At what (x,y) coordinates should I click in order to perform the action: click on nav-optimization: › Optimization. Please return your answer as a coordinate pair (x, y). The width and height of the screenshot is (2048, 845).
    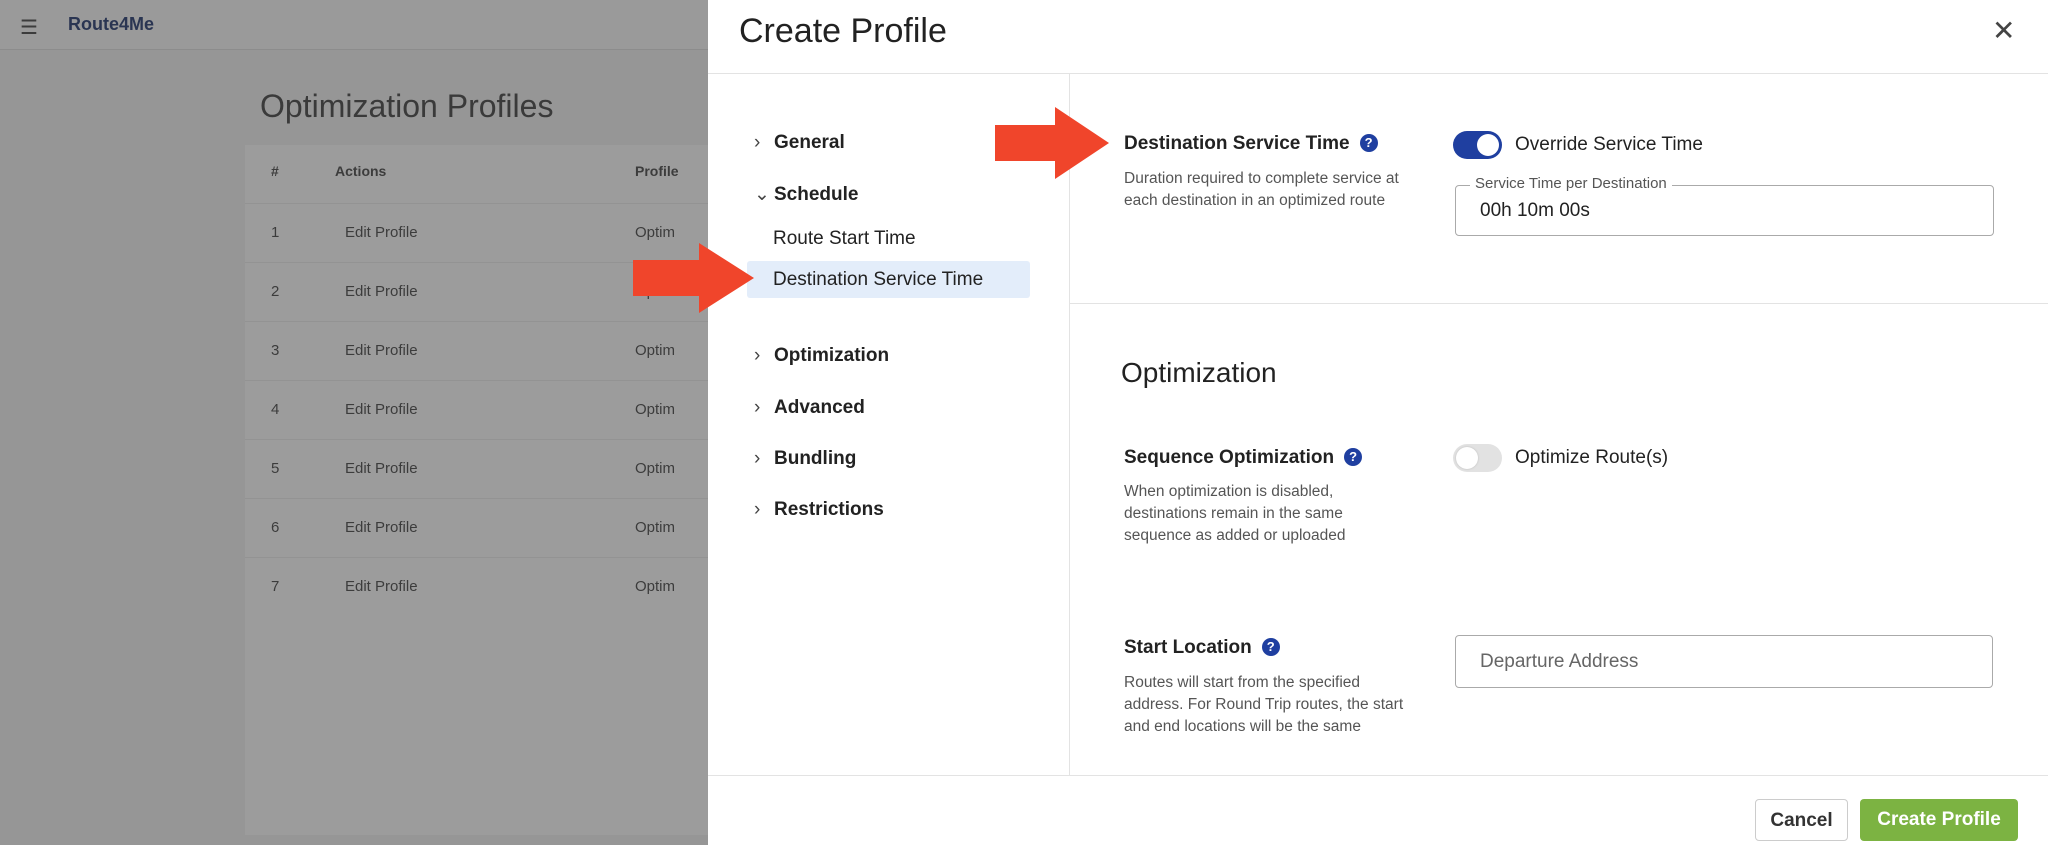
    Looking at the image, I should click on (821, 356).